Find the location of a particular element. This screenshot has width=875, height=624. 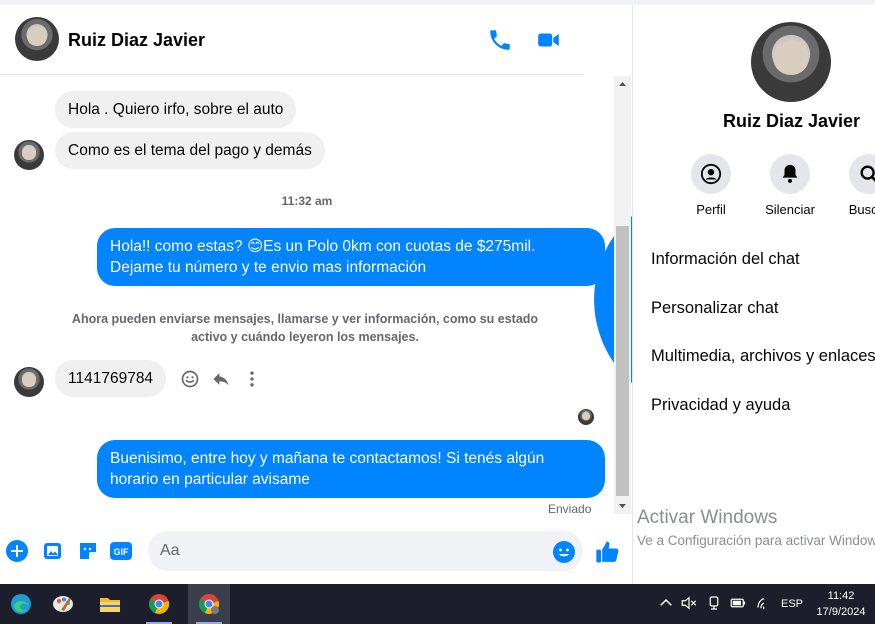

menu-customize-chat: Personalizar chat is located at coordinates (714, 308).